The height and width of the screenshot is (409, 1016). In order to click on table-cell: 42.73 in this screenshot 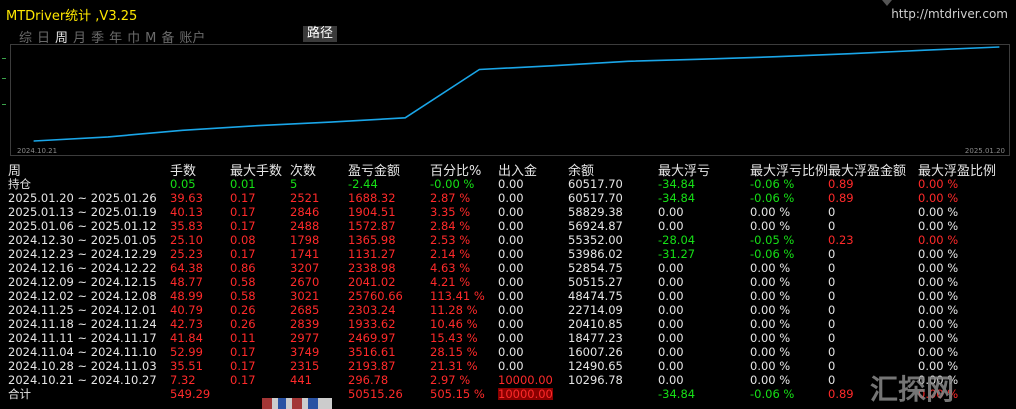, I will do `click(186, 324)`.